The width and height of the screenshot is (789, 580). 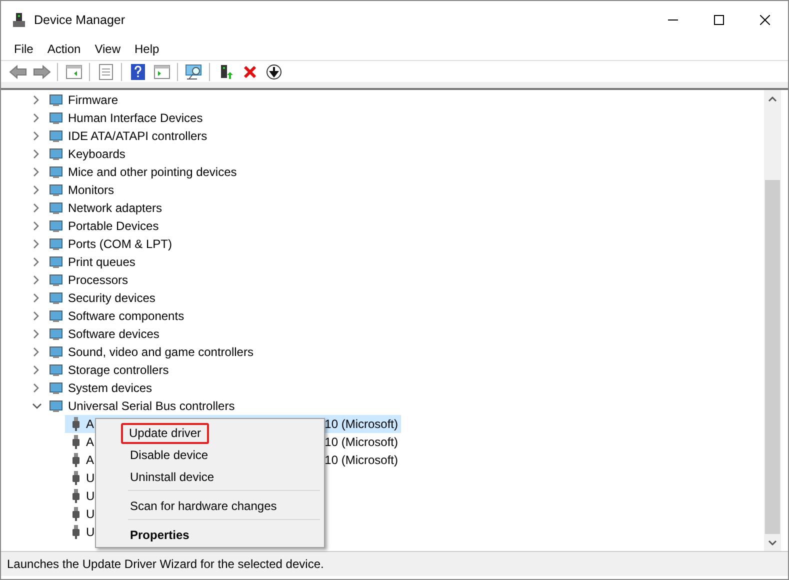 What do you see at coordinates (394, 563) in the screenshot?
I see `status-text: Launches the Update Driver Wizard for the selected device.` at bounding box center [394, 563].